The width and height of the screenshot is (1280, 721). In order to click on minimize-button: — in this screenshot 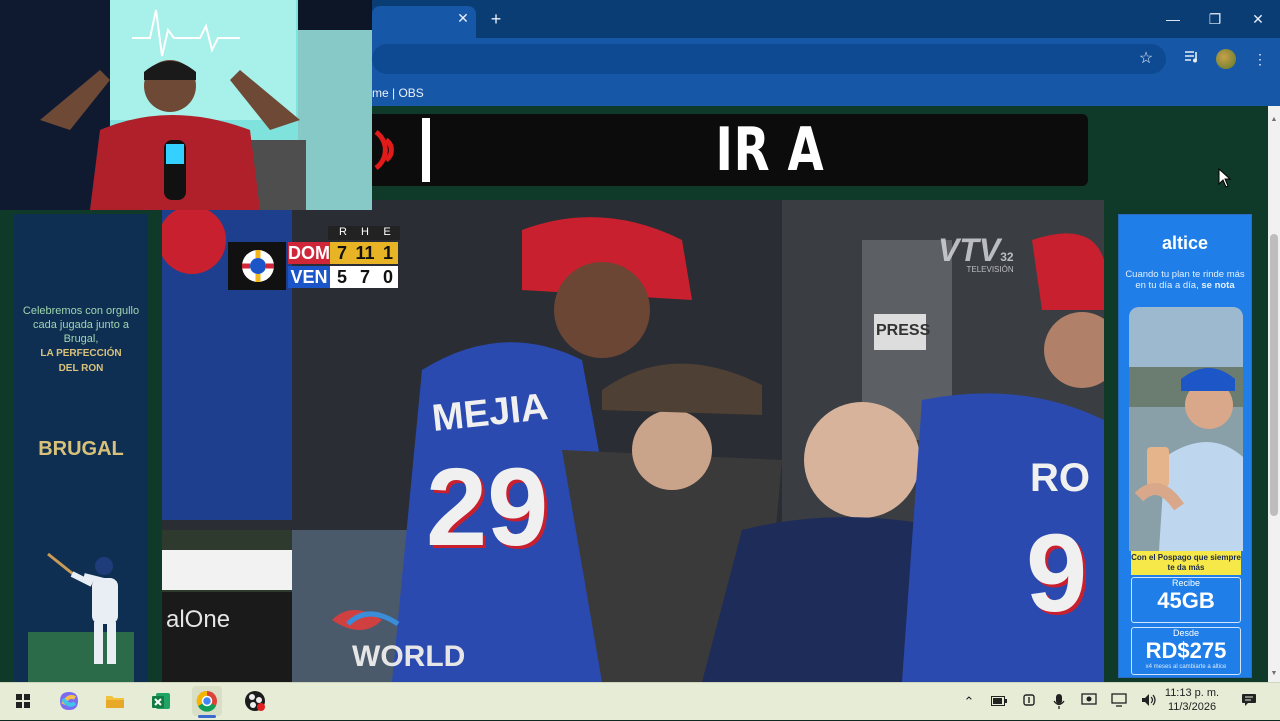, I will do `click(1173, 19)`.